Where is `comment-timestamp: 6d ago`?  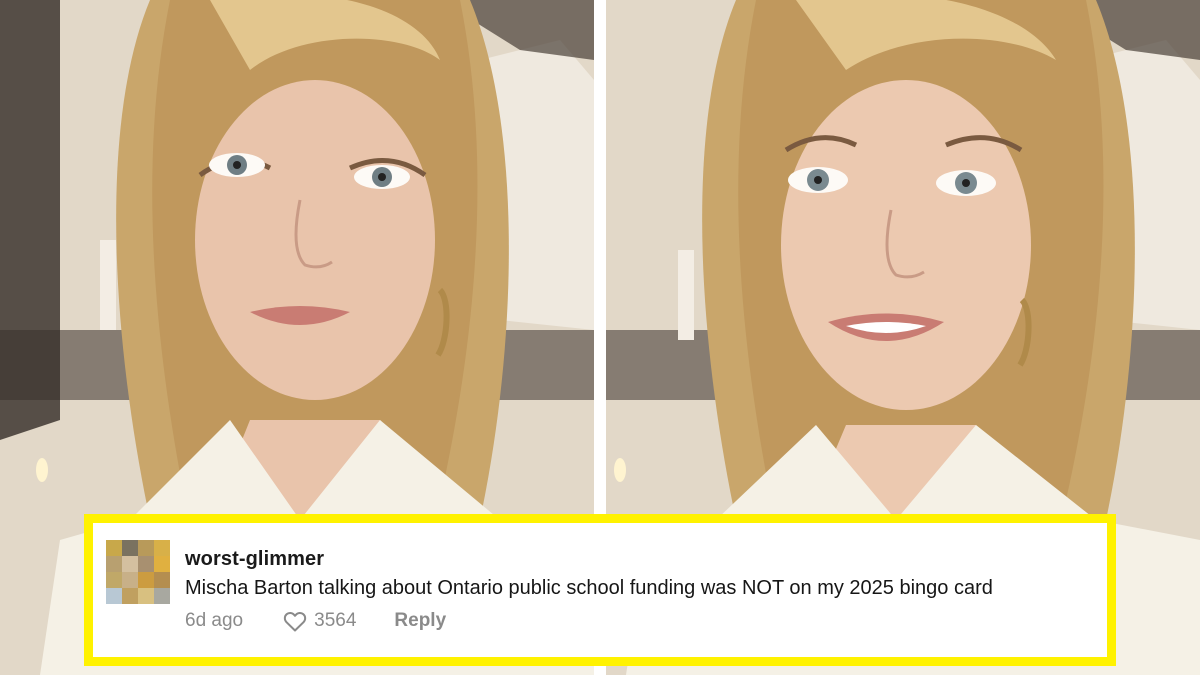 comment-timestamp: 6d ago is located at coordinates (214, 620).